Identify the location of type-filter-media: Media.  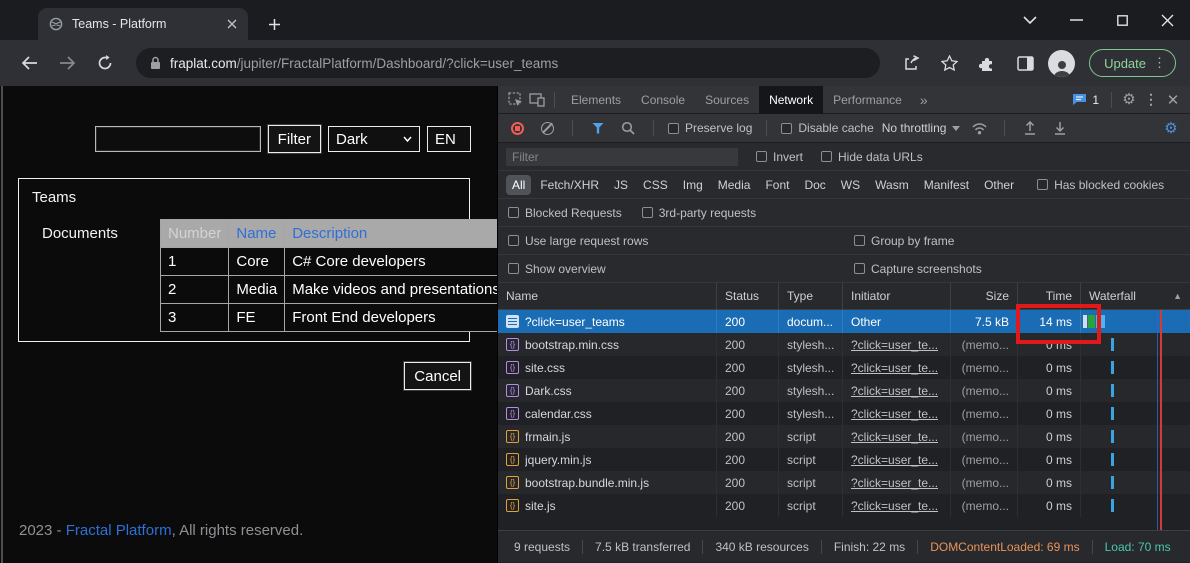
(734, 185).